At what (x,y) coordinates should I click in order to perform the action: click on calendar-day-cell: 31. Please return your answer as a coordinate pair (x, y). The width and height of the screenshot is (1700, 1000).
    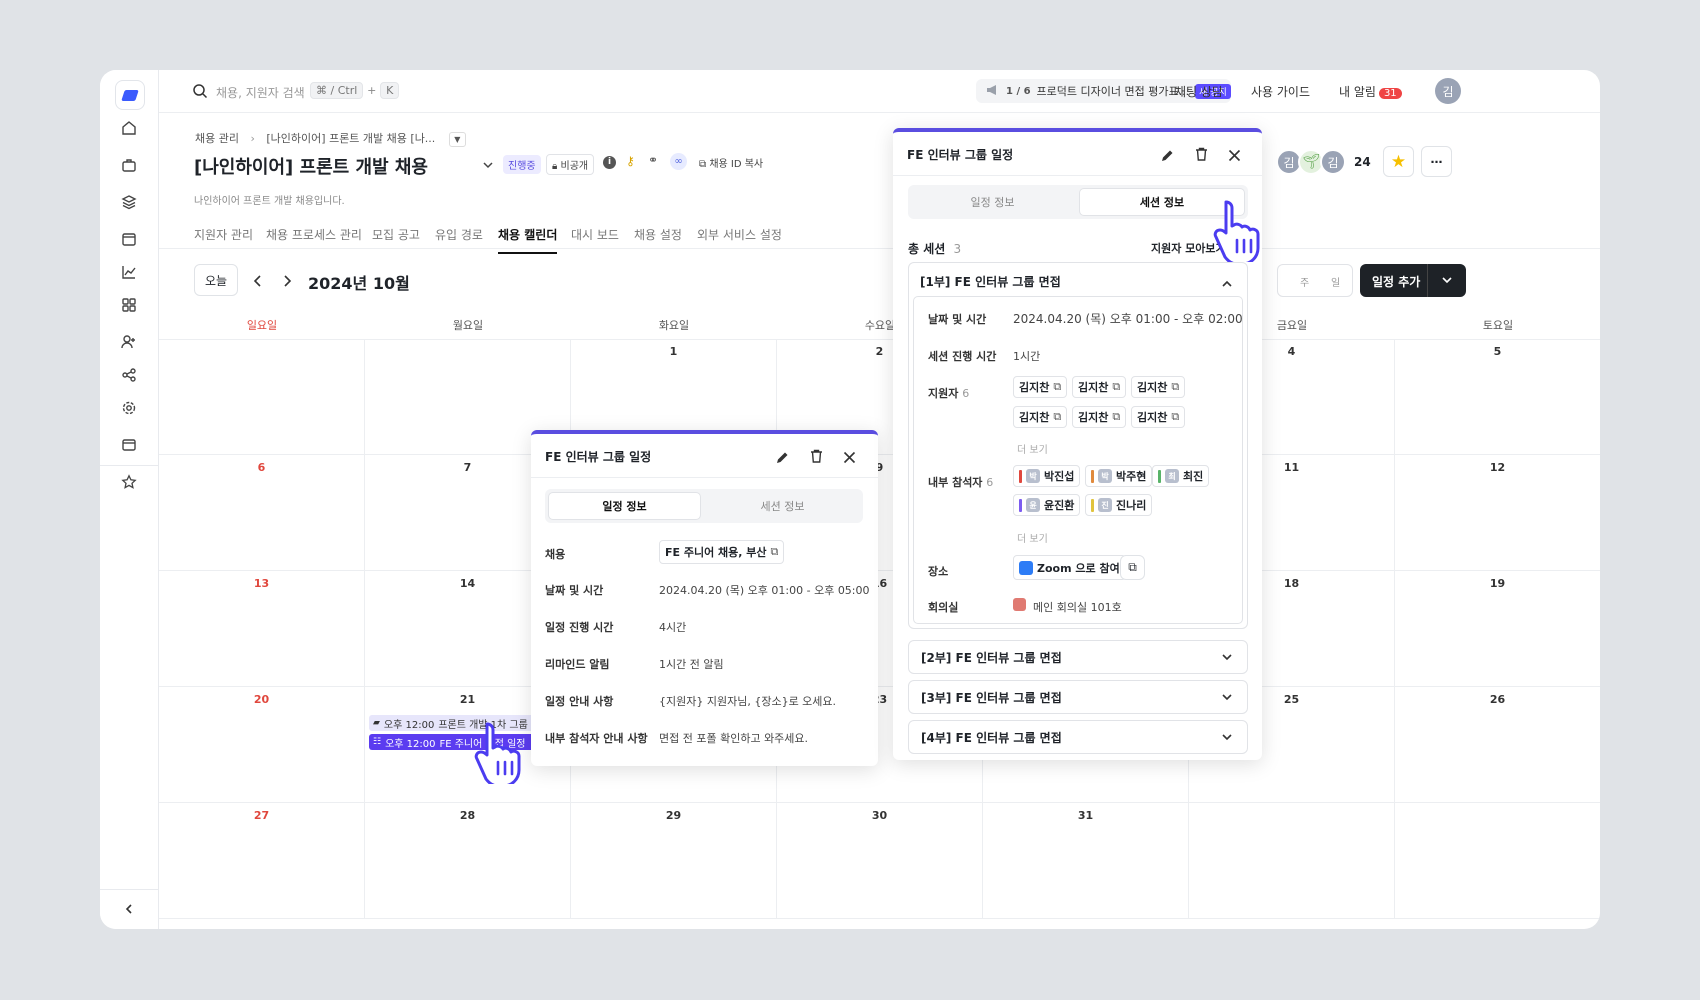
    Looking at the image, I should click on (1086, 861).